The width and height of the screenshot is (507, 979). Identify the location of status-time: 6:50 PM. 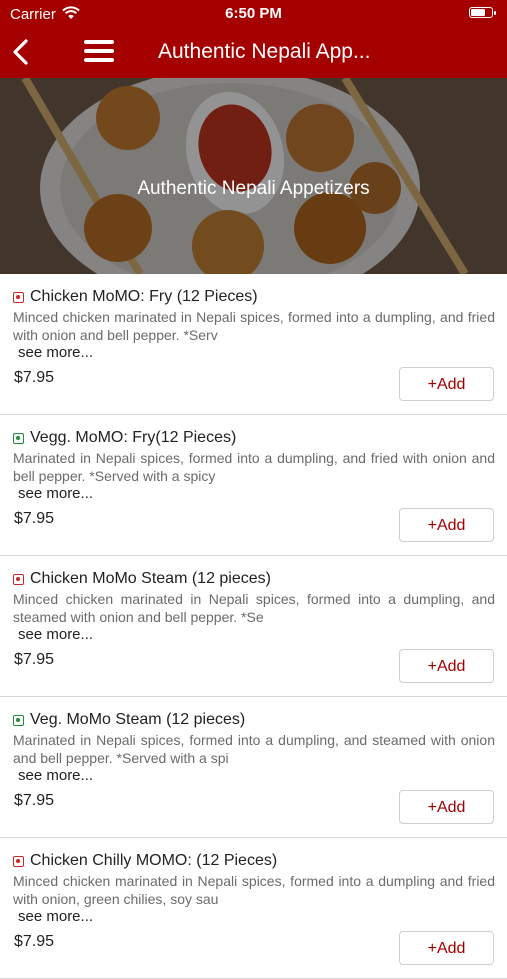
(253, 13).